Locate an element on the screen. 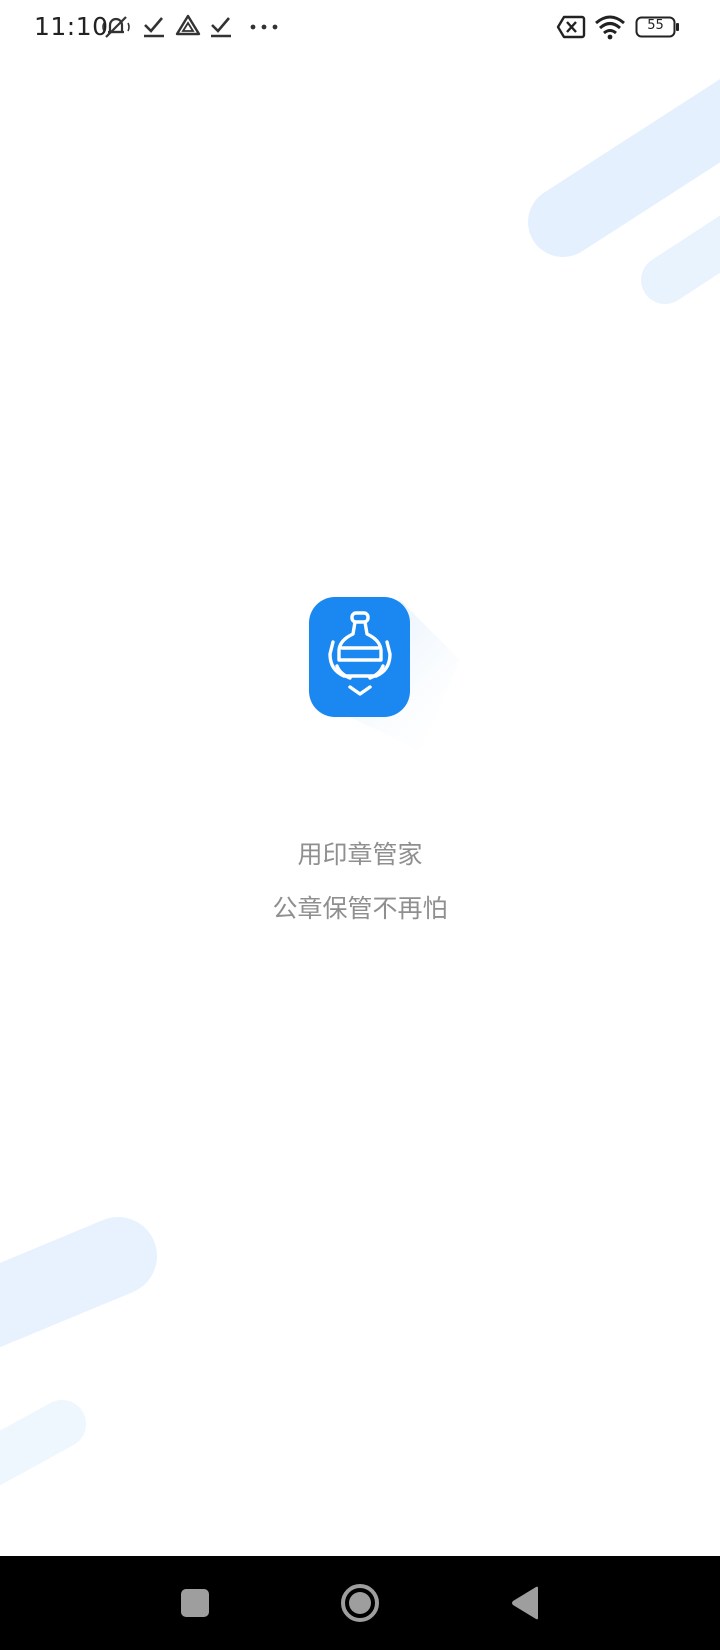 The image size is (720, 1650). wifi-icon is located at coordinates (610, 27).